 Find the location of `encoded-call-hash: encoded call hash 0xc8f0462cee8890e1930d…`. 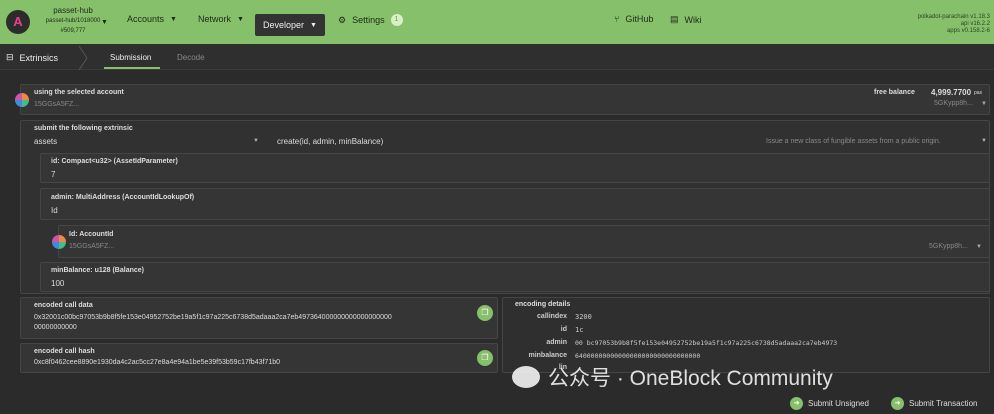

encoded-call-hash: encoded call hash 0xc8f0462cee8890e1930d… is located at coordinates (259, 358).